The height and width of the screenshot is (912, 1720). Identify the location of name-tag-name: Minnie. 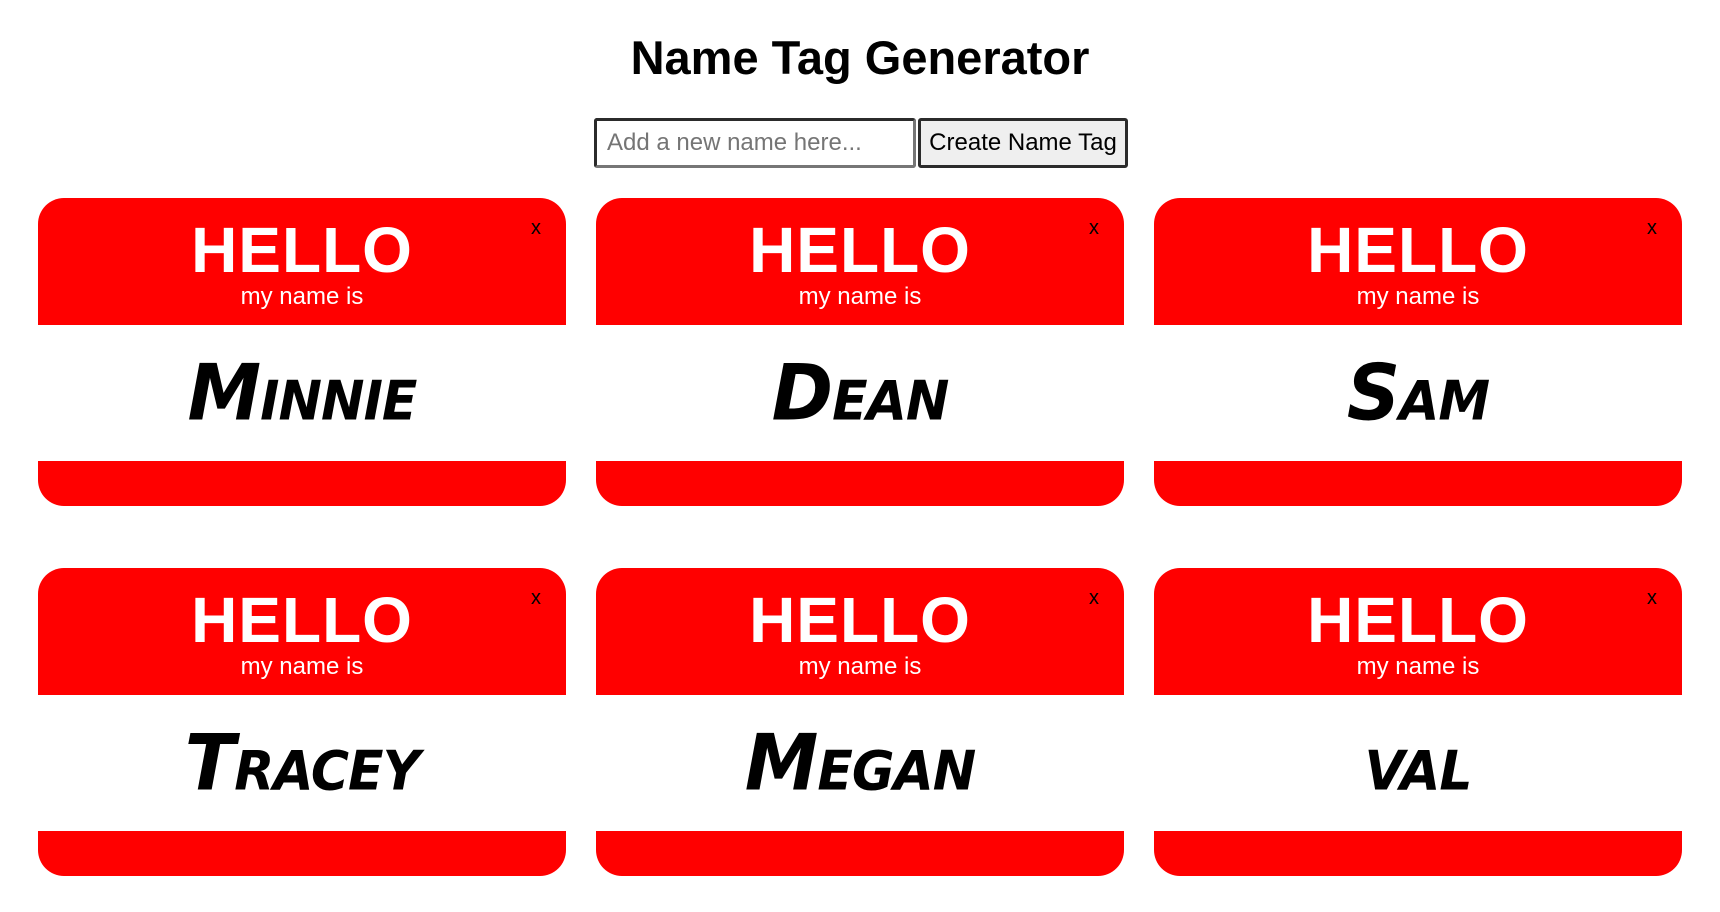
(302, 393).